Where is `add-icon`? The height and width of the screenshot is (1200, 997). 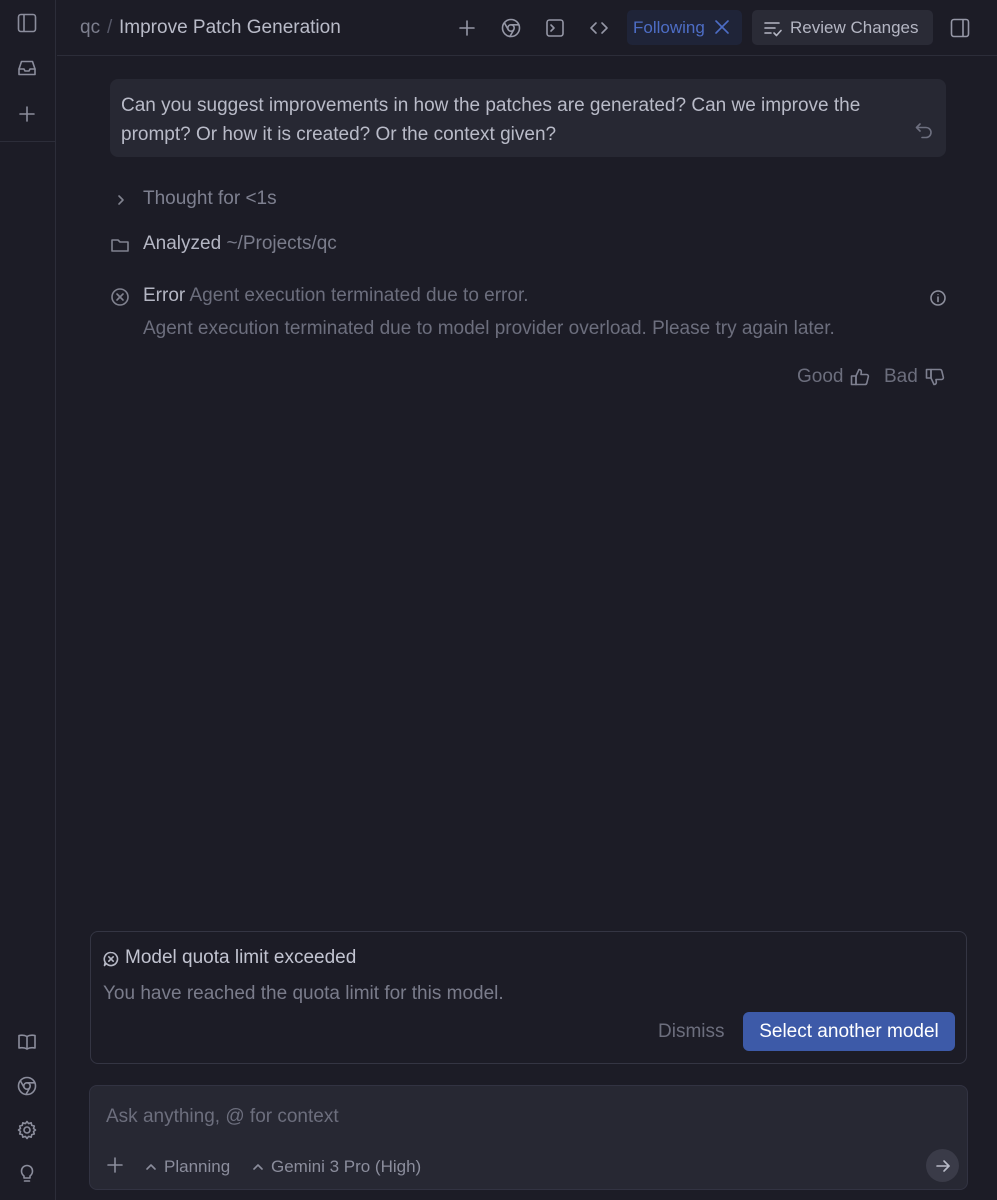 add-icon is located at coordinates (467, 28).